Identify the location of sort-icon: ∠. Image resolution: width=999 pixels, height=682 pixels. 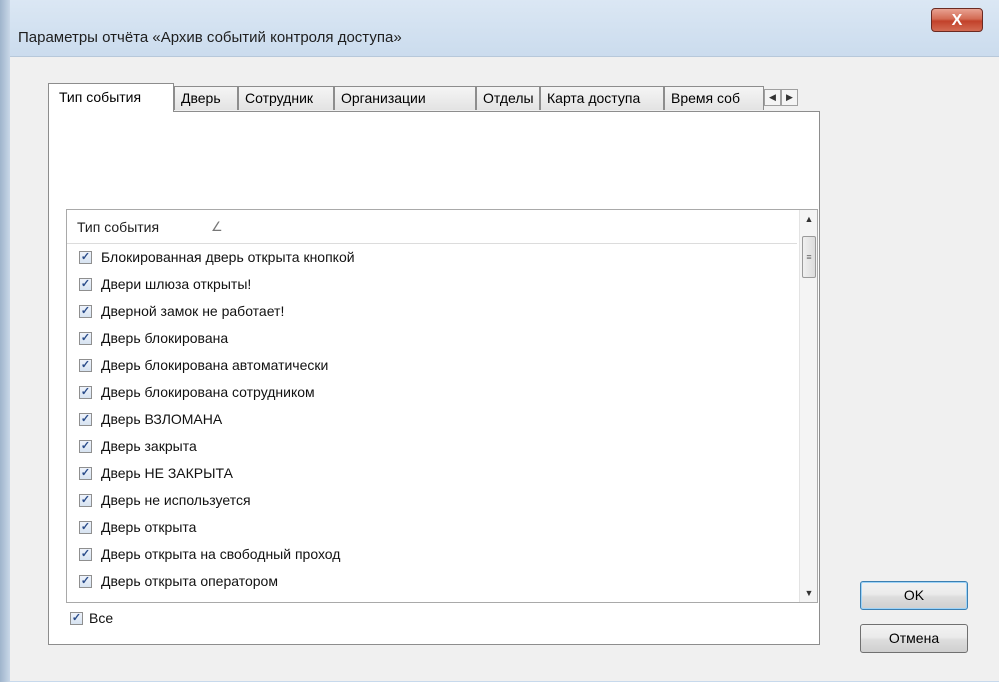
(217, 226).